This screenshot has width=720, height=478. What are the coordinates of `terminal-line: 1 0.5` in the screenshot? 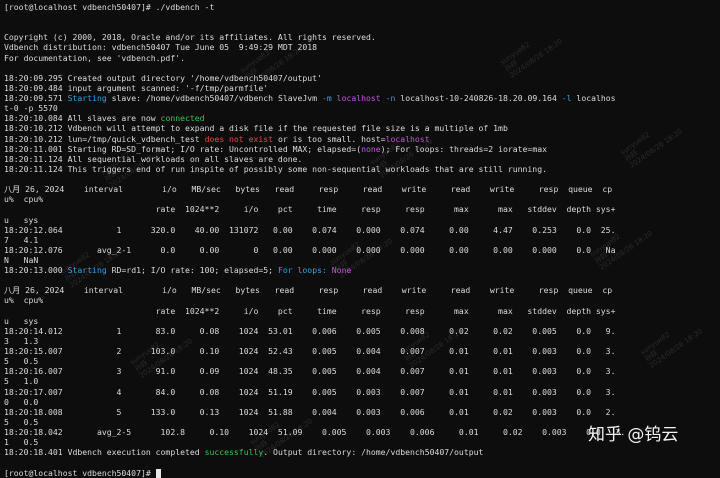 It's located at (21, 442).